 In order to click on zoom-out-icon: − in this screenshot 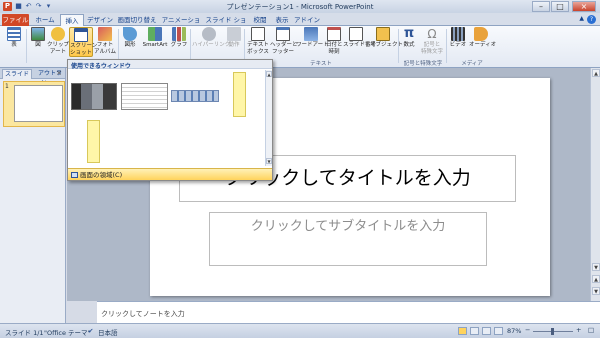, I will do `click(527, 330)`.